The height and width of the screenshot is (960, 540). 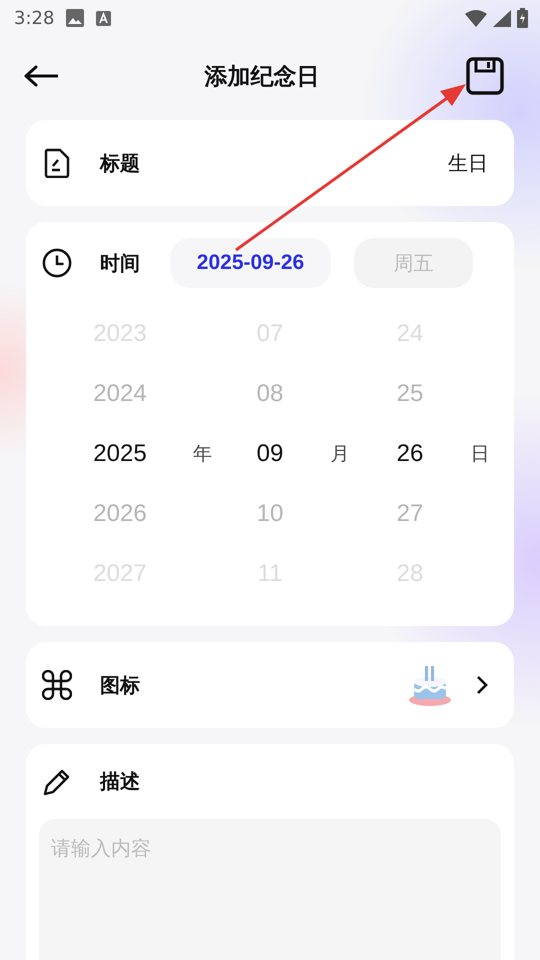 I want to click on battery-icon, so click(x=522, y=18).